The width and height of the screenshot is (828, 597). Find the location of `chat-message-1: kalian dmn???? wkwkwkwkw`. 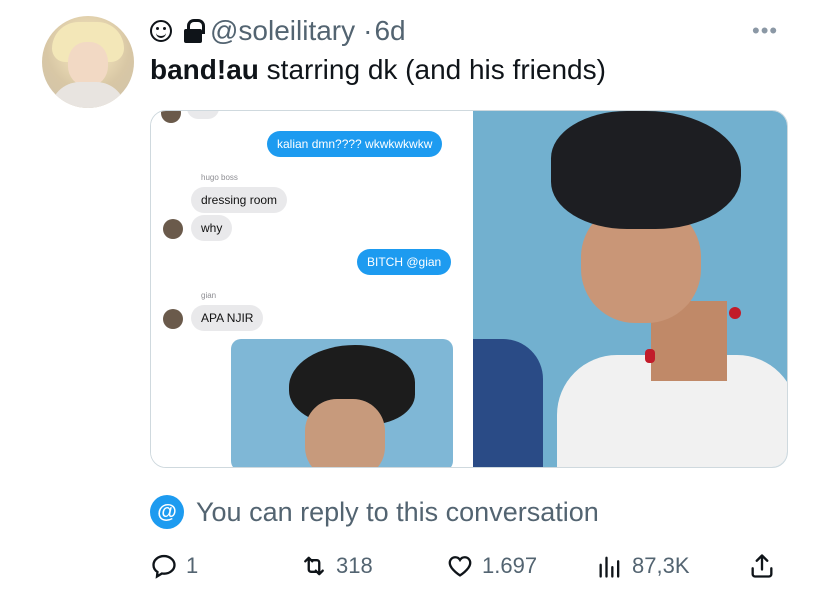

chat-message-1: kalian dmn???? wkwkwkwkw is located at coordinates (355, 144).